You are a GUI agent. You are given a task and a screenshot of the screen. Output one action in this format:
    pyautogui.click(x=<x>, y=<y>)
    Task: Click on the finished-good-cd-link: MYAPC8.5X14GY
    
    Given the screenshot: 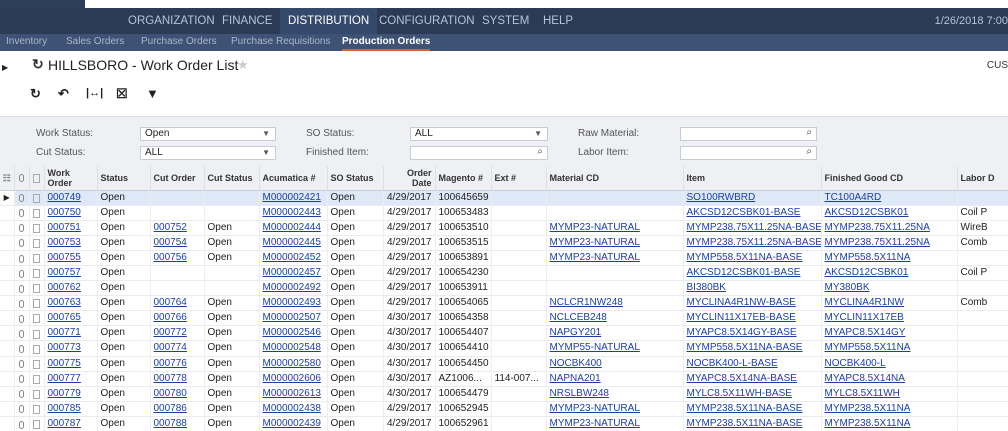 What is the action you would take?
    pyautogui.click(x=865, y=332)
    